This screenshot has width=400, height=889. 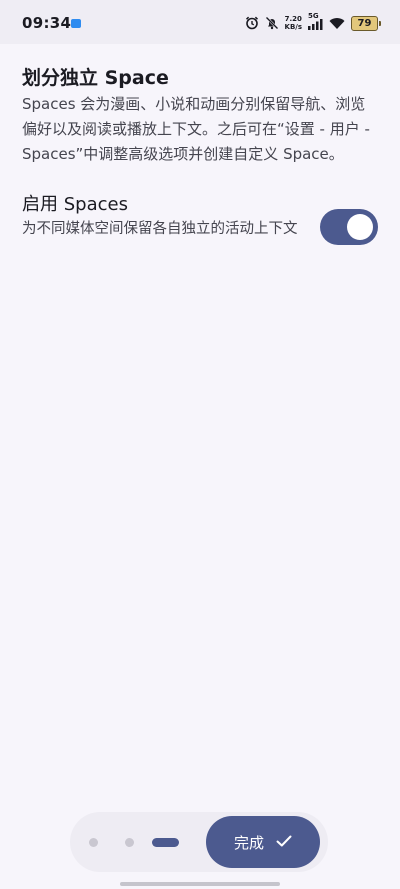 What do you see at coordinates (293, 19) in the screenshot?
I see `net-speed-value: 7.20` at bounding box center [293, 19].